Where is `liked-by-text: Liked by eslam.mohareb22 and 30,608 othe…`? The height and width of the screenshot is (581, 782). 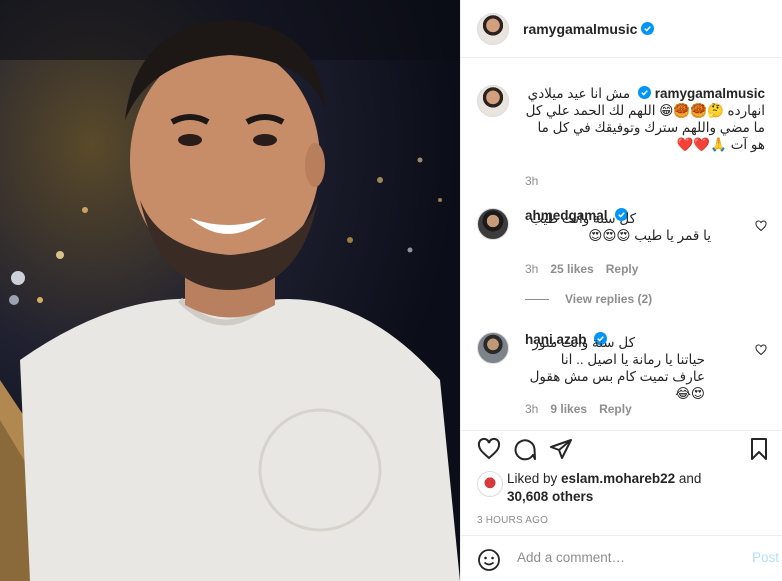
liked-by-text: Liked by eslam.mohareb22 and 30,608 othe… is located at coordinates (604, 487).